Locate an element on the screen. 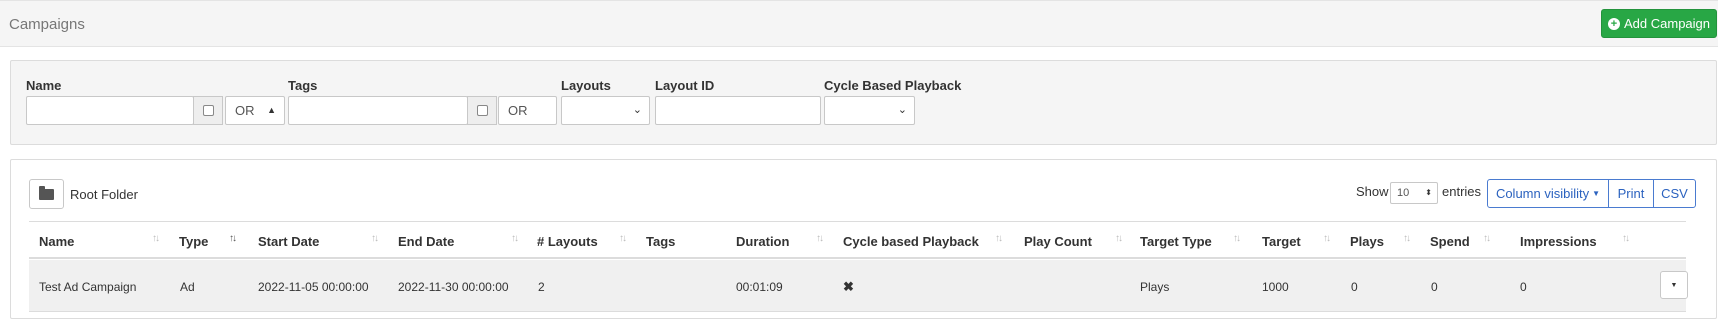 Image resolution: width=1718 pixels, height=319 pixels. entries-label: entries is located at coordinates (1462, 191).